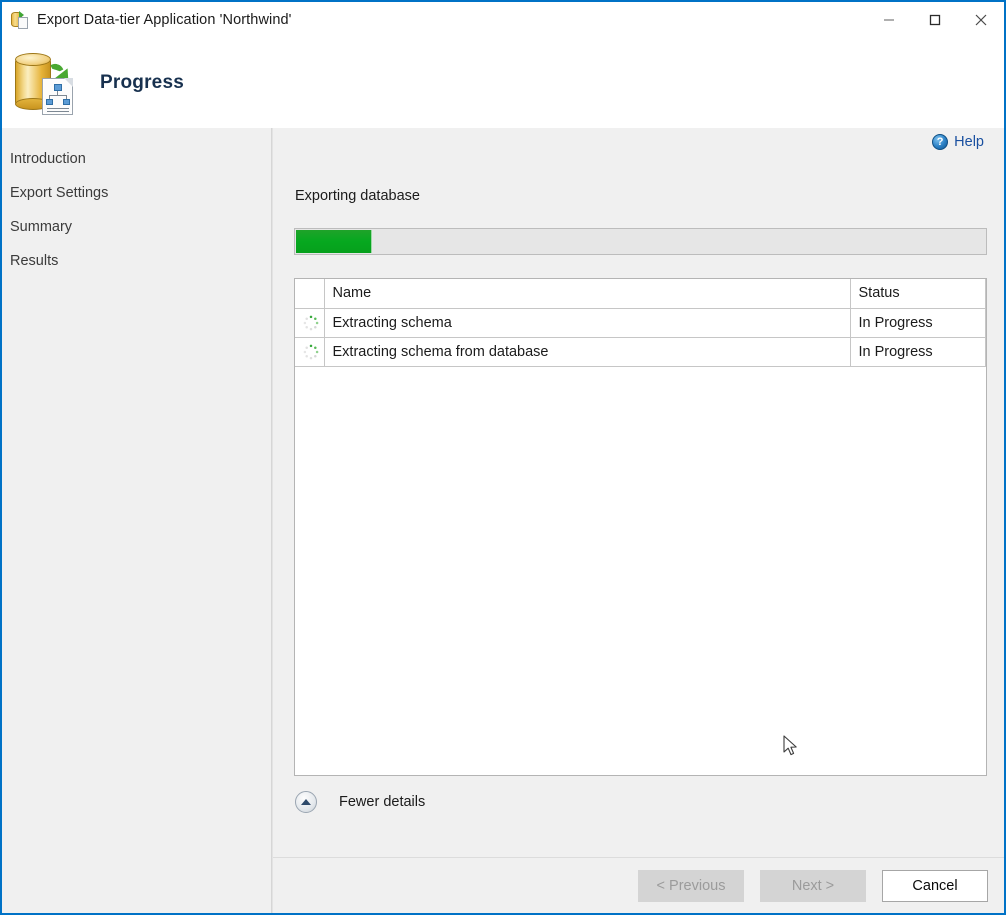 Image resolution: width=1006 pixels, height=915 pixels. I want to click on table-header-row: Name Status, so click(640, 294).